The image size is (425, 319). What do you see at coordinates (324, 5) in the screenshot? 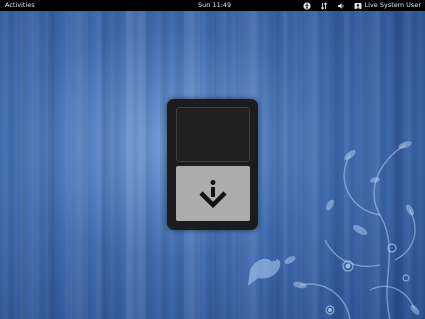
I see `network-icon` at bounding box center [324, 5].